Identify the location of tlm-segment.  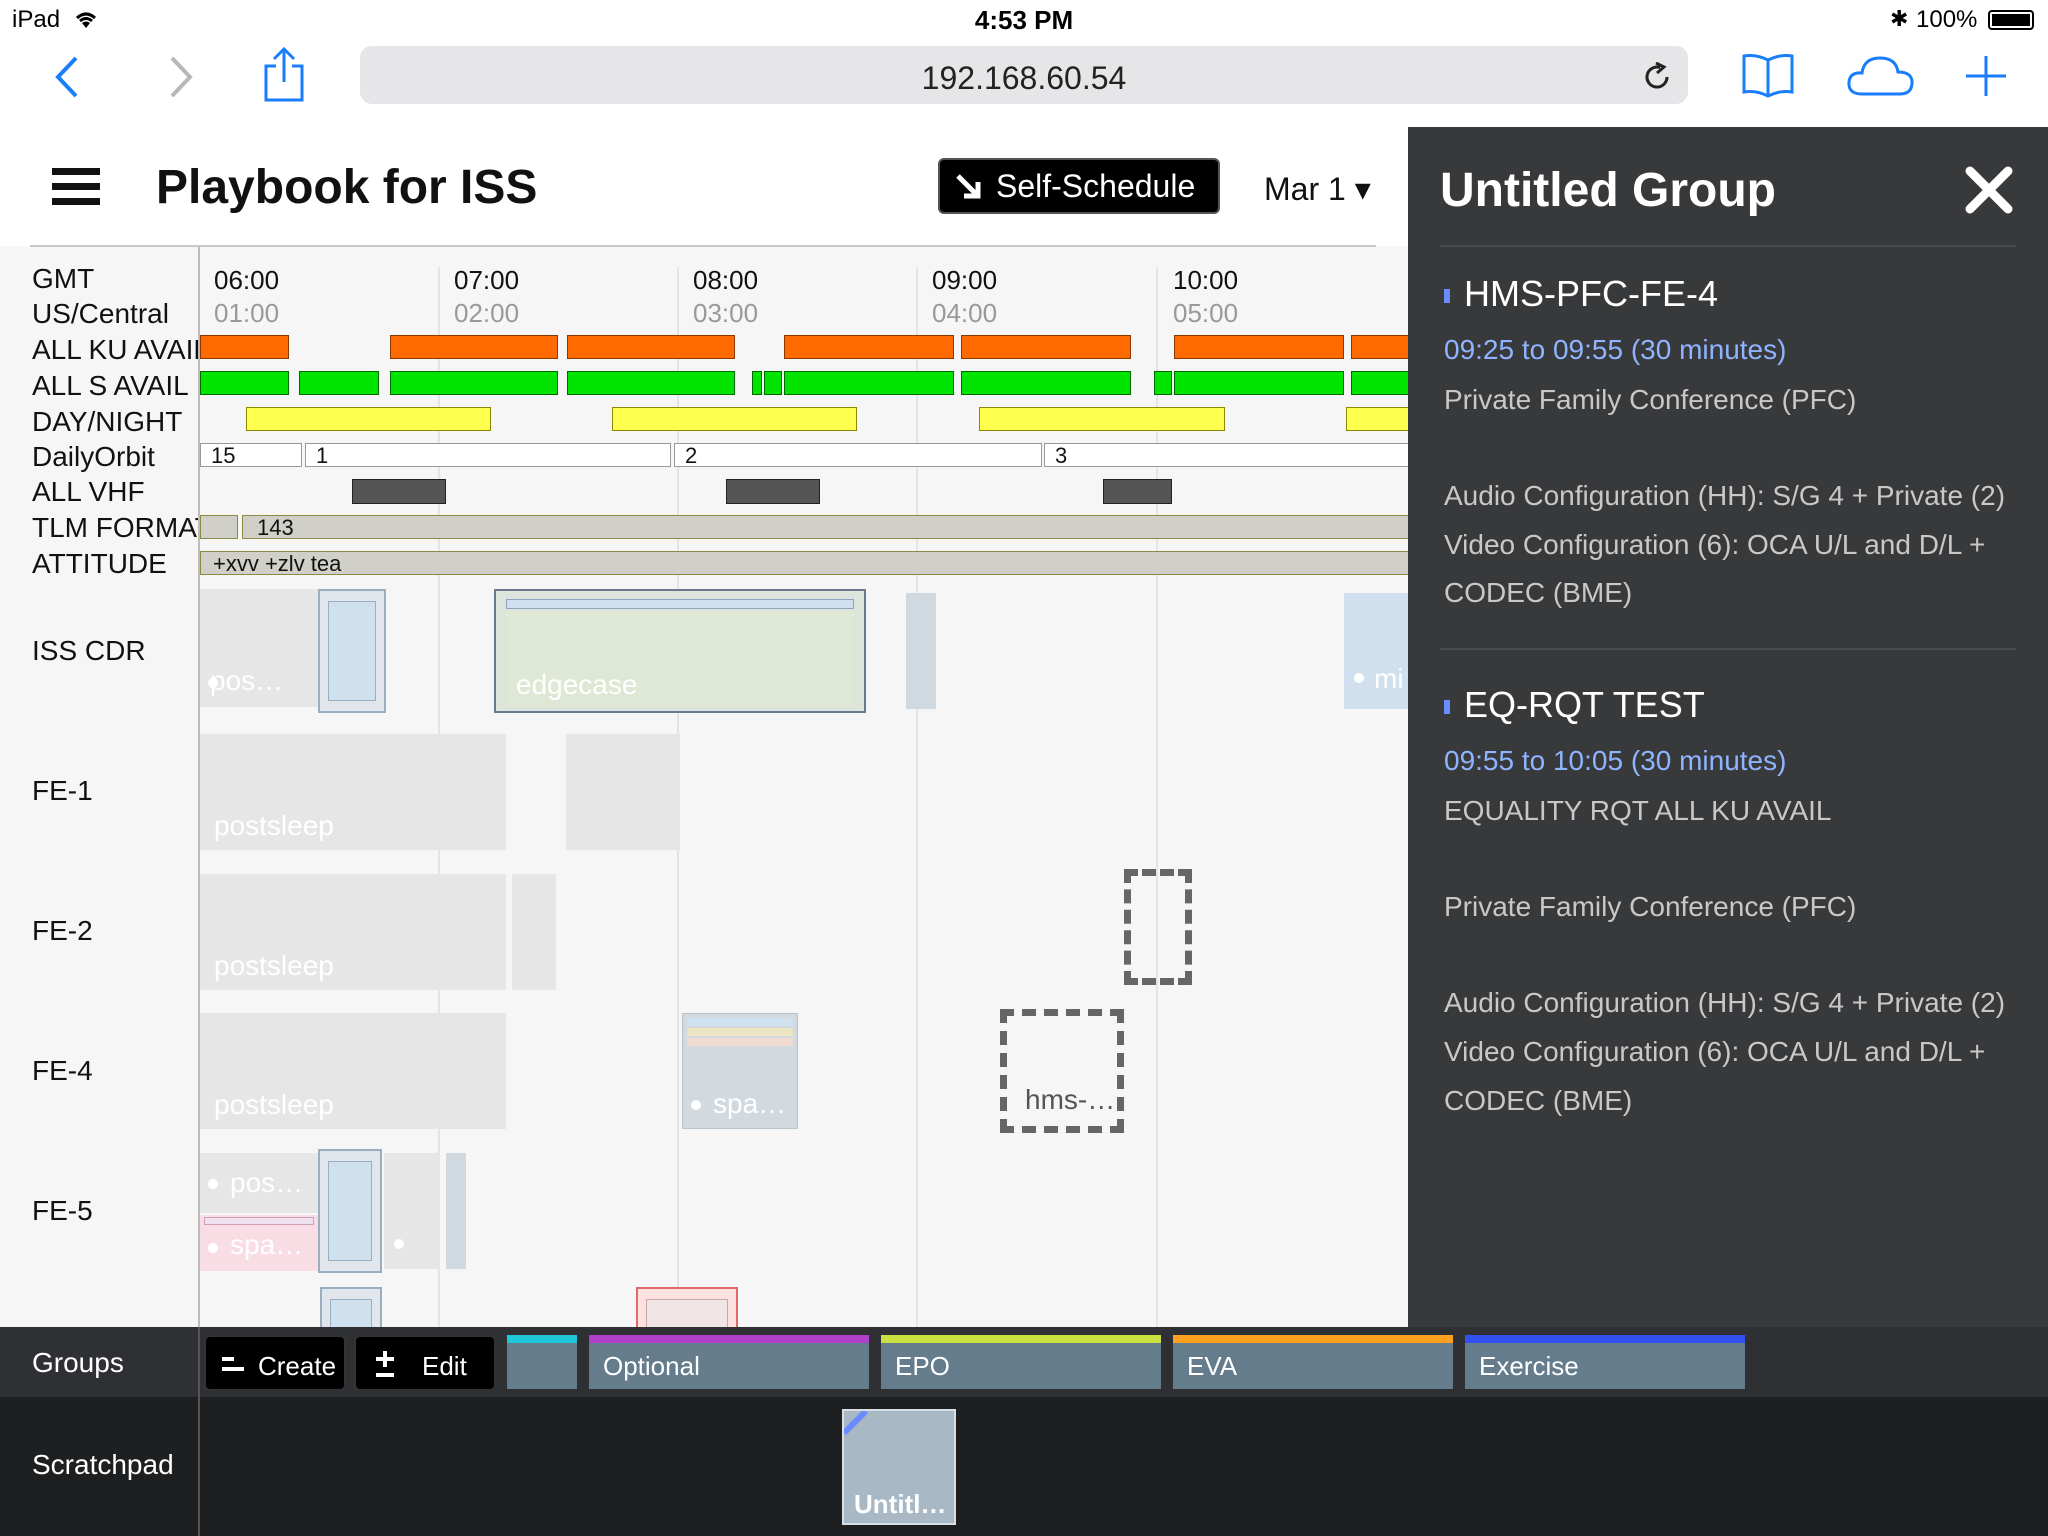
(219, 527).